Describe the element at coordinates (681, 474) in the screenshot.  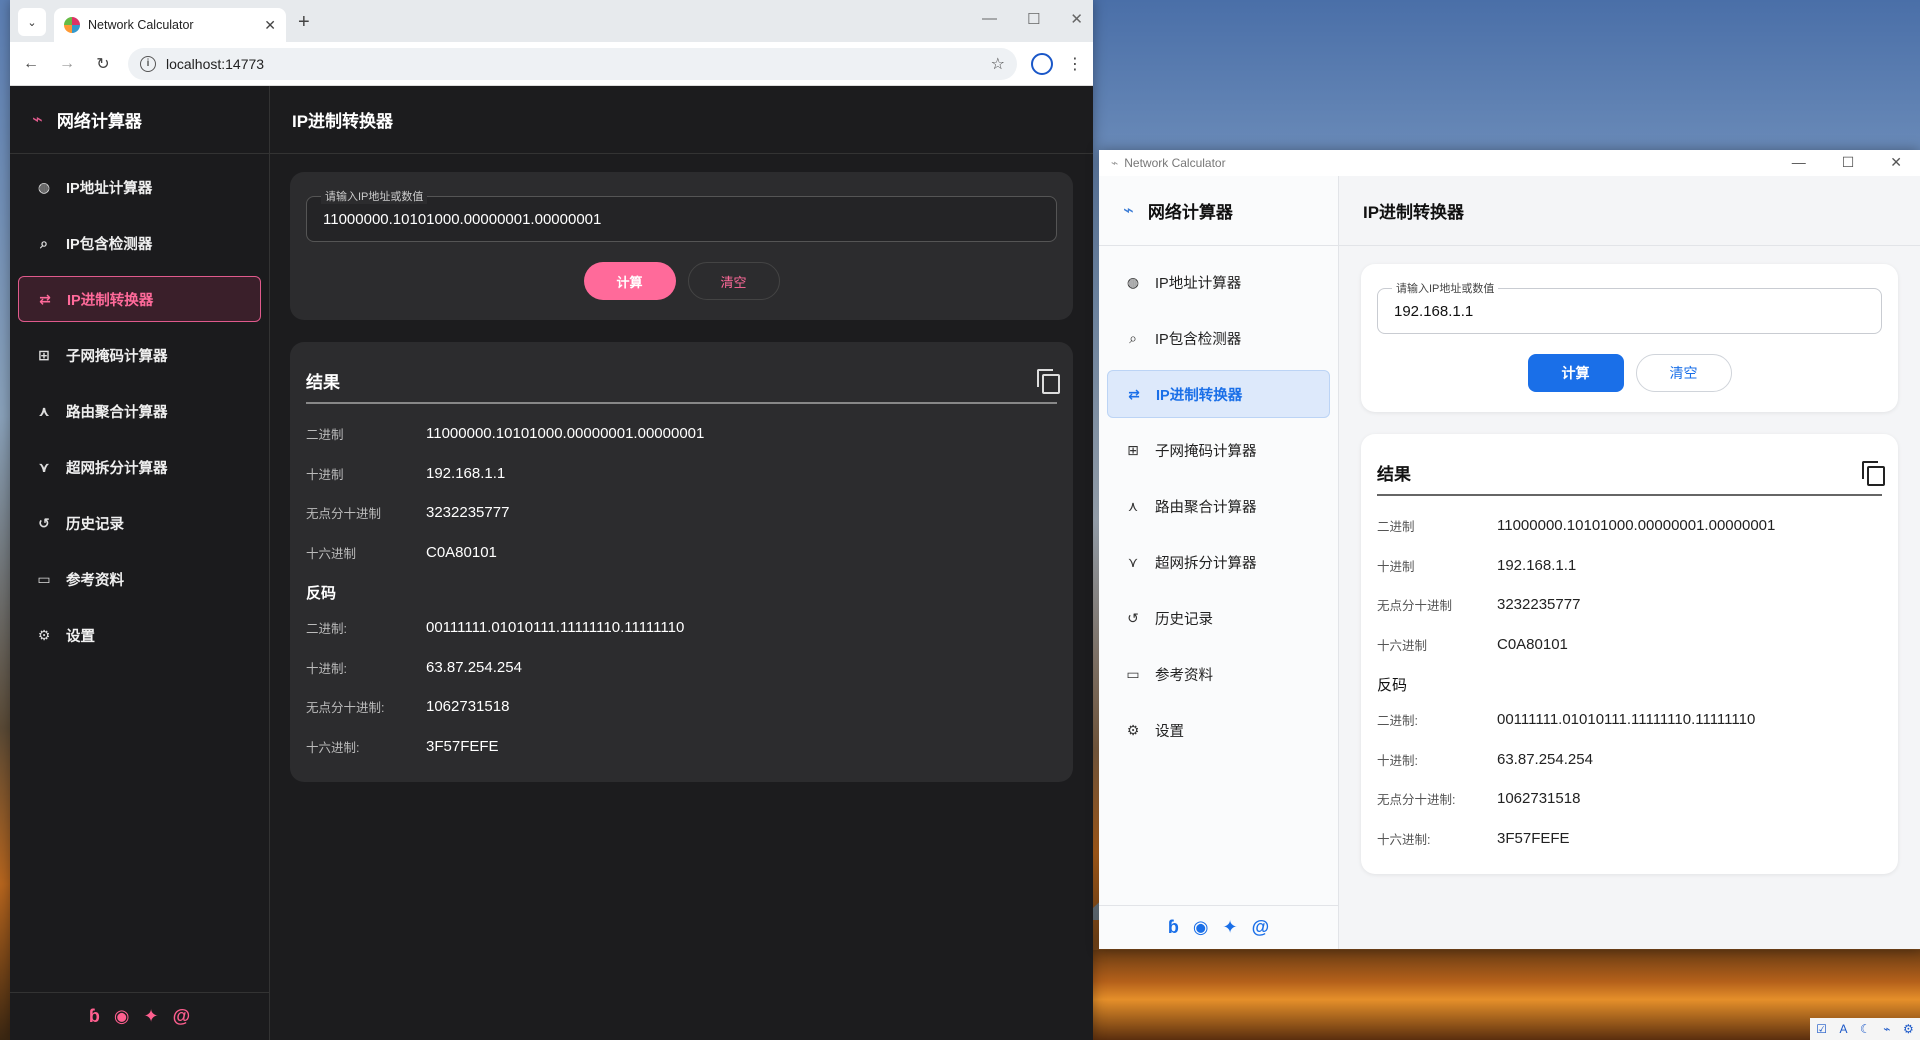
I see `result-row: 十进制 192.168.1.1` at that location.